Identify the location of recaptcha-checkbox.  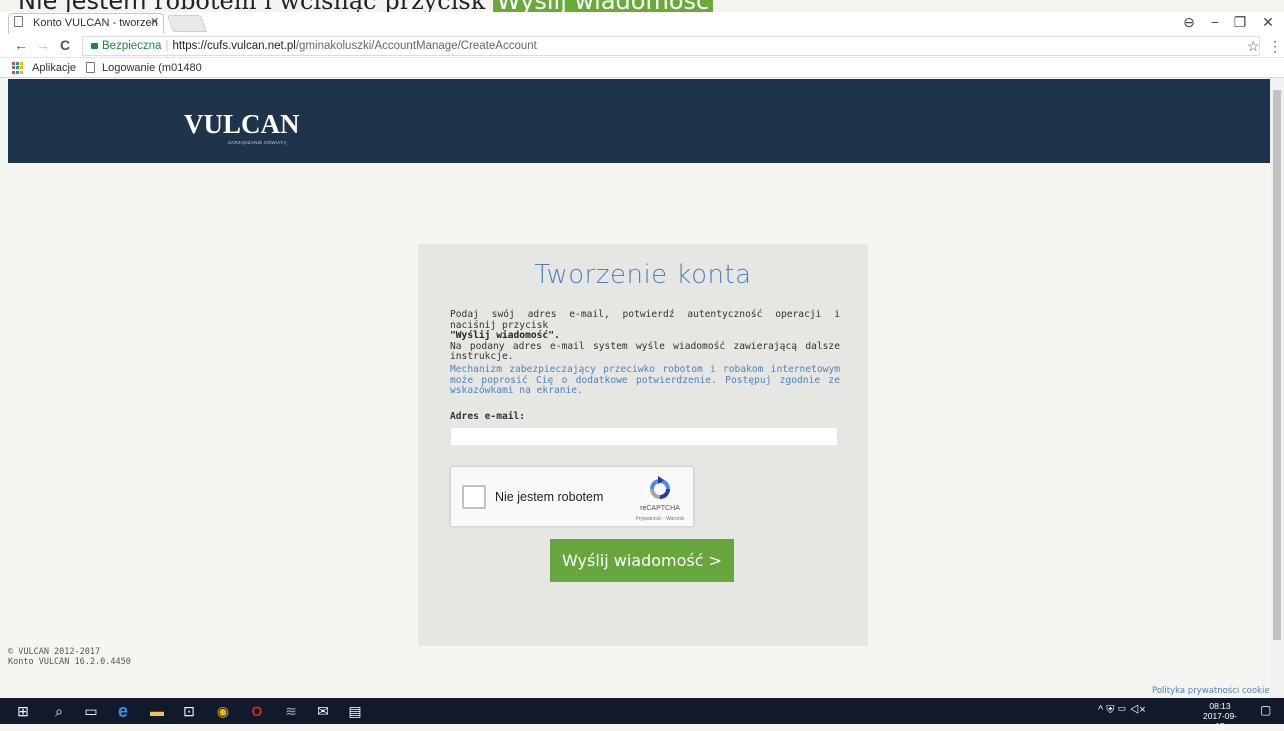
(474, 497).